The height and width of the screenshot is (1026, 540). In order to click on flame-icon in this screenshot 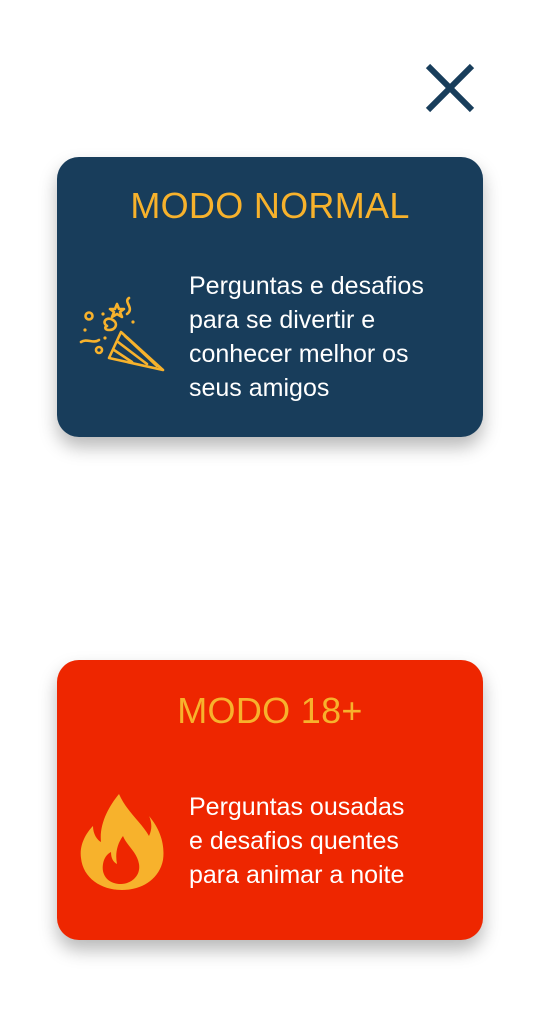, I will do `click(122, 840)`.